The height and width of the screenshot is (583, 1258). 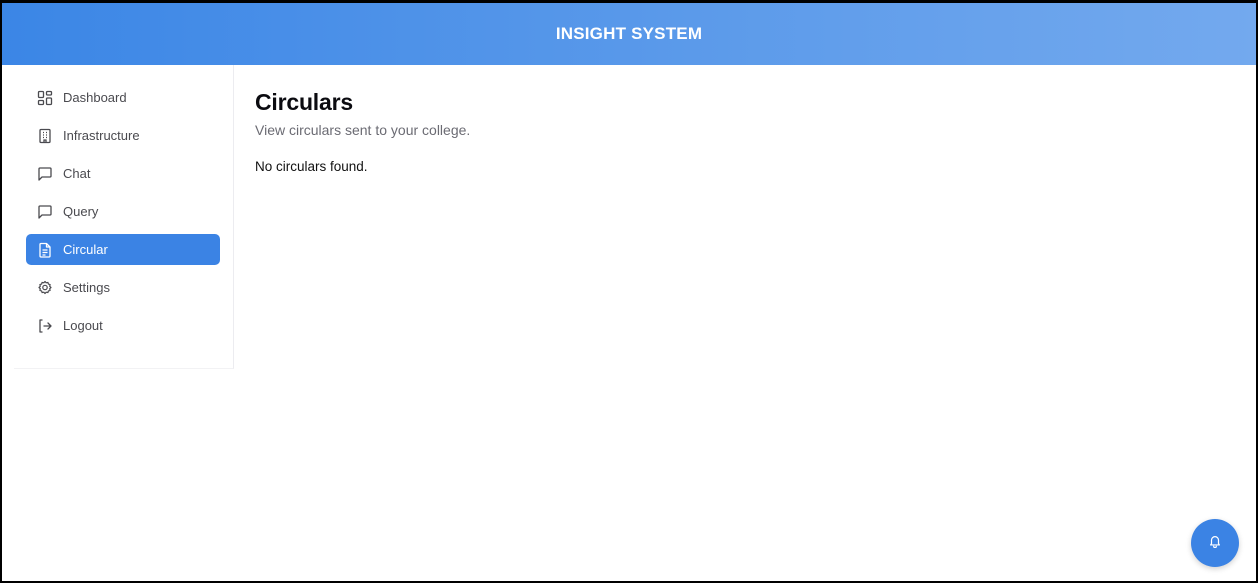 I want to click on sidebar-item-label: Query, so click(x=81, y=211).